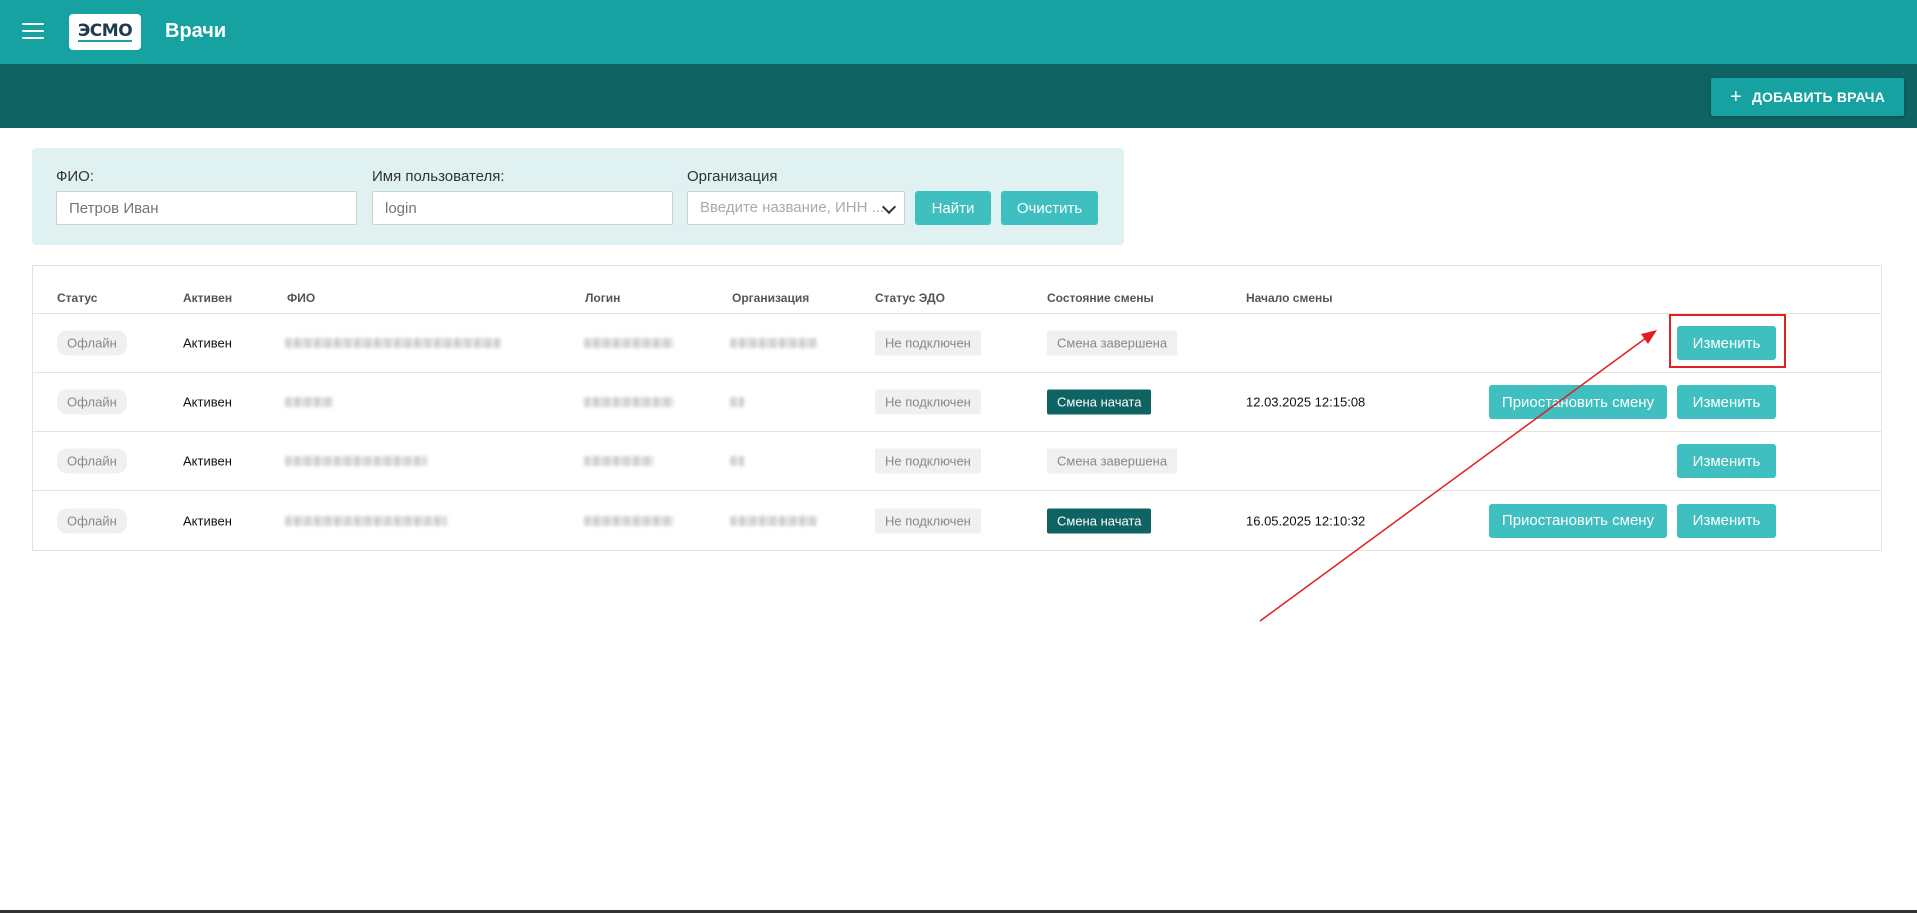  Describe the element at coordinates (953, 208) in the screenshot. I see `search-button: Найти` at that location.